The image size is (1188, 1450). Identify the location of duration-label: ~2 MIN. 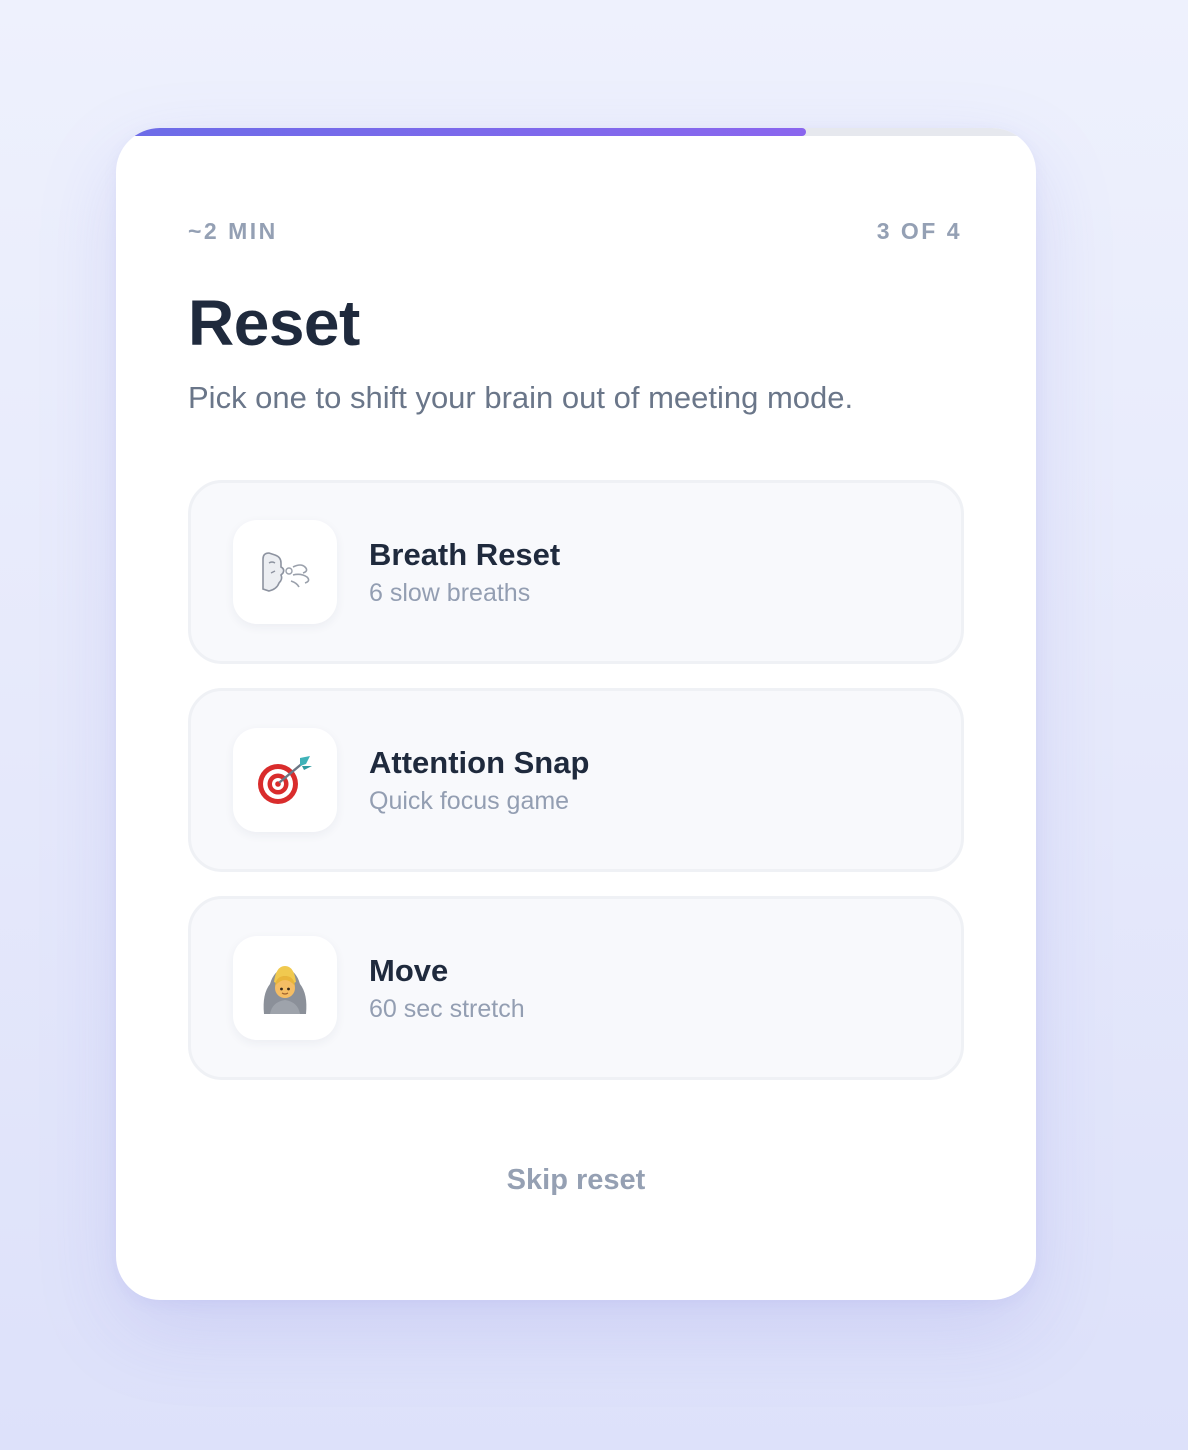
(233, 231).